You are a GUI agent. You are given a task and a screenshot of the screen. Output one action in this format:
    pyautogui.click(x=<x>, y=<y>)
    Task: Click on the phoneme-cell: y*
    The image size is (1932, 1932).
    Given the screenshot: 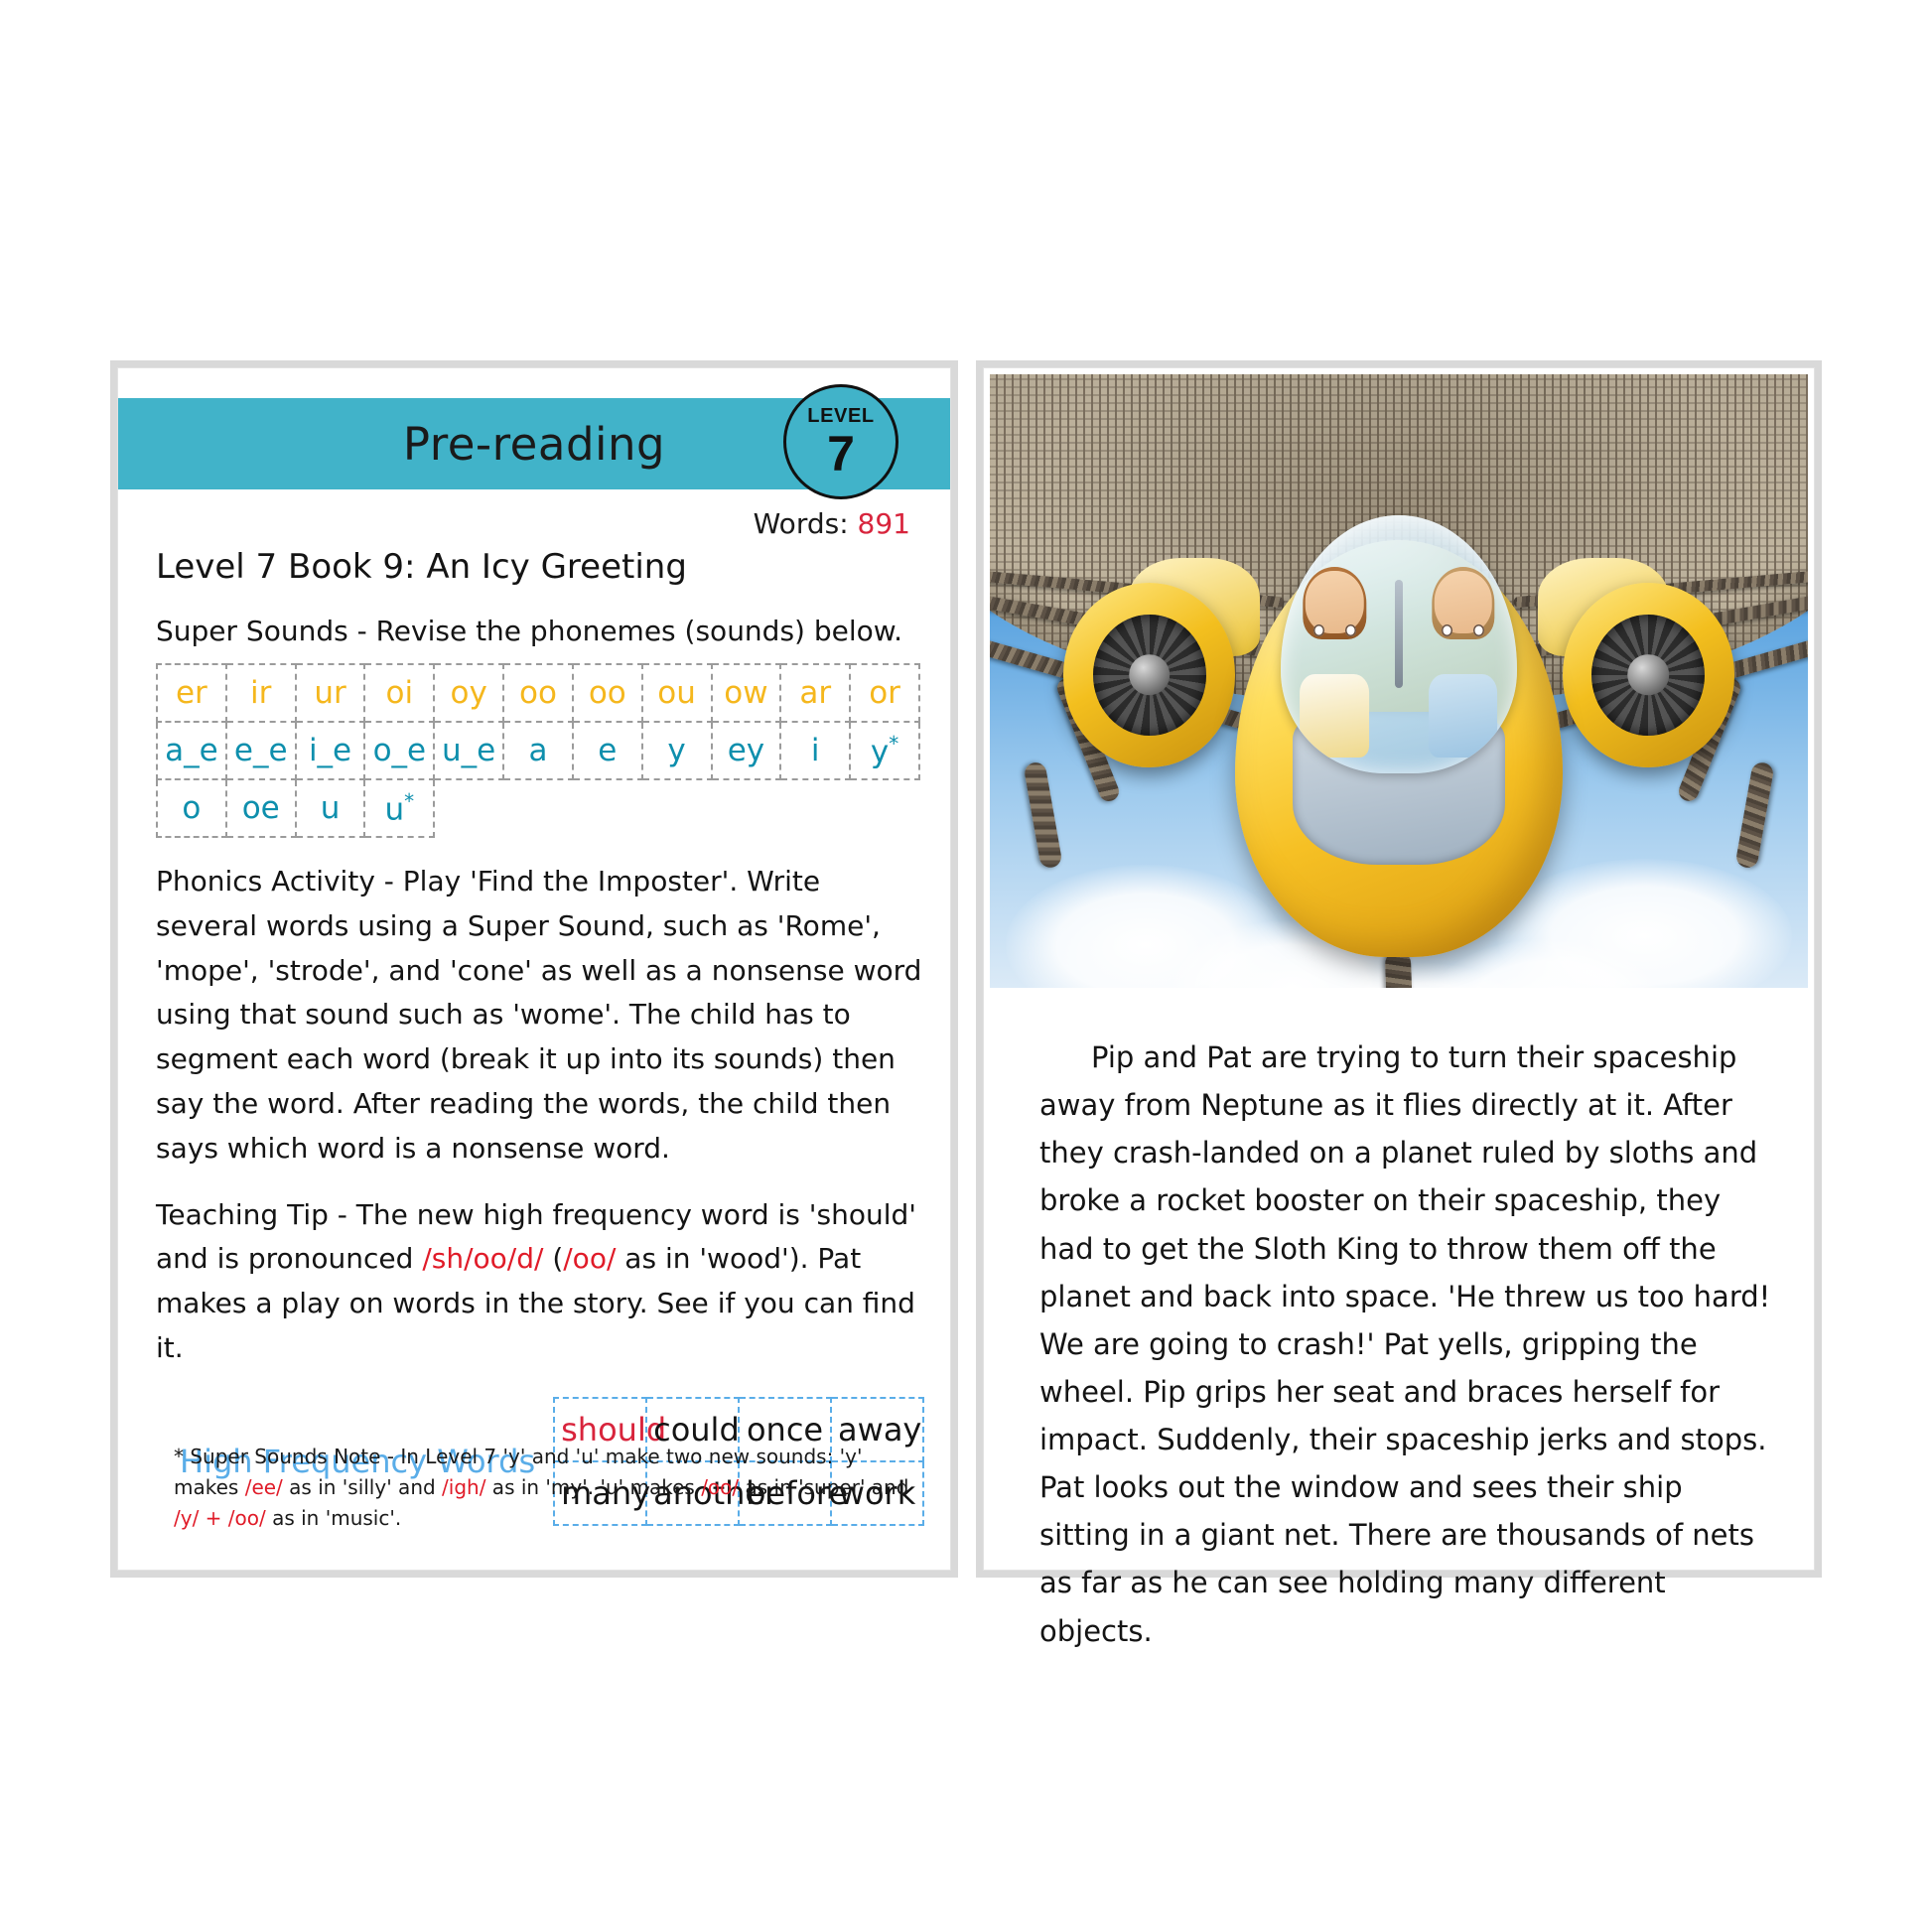 What is the action you would take?
    pyautogui.click(x=885, y=751)
    